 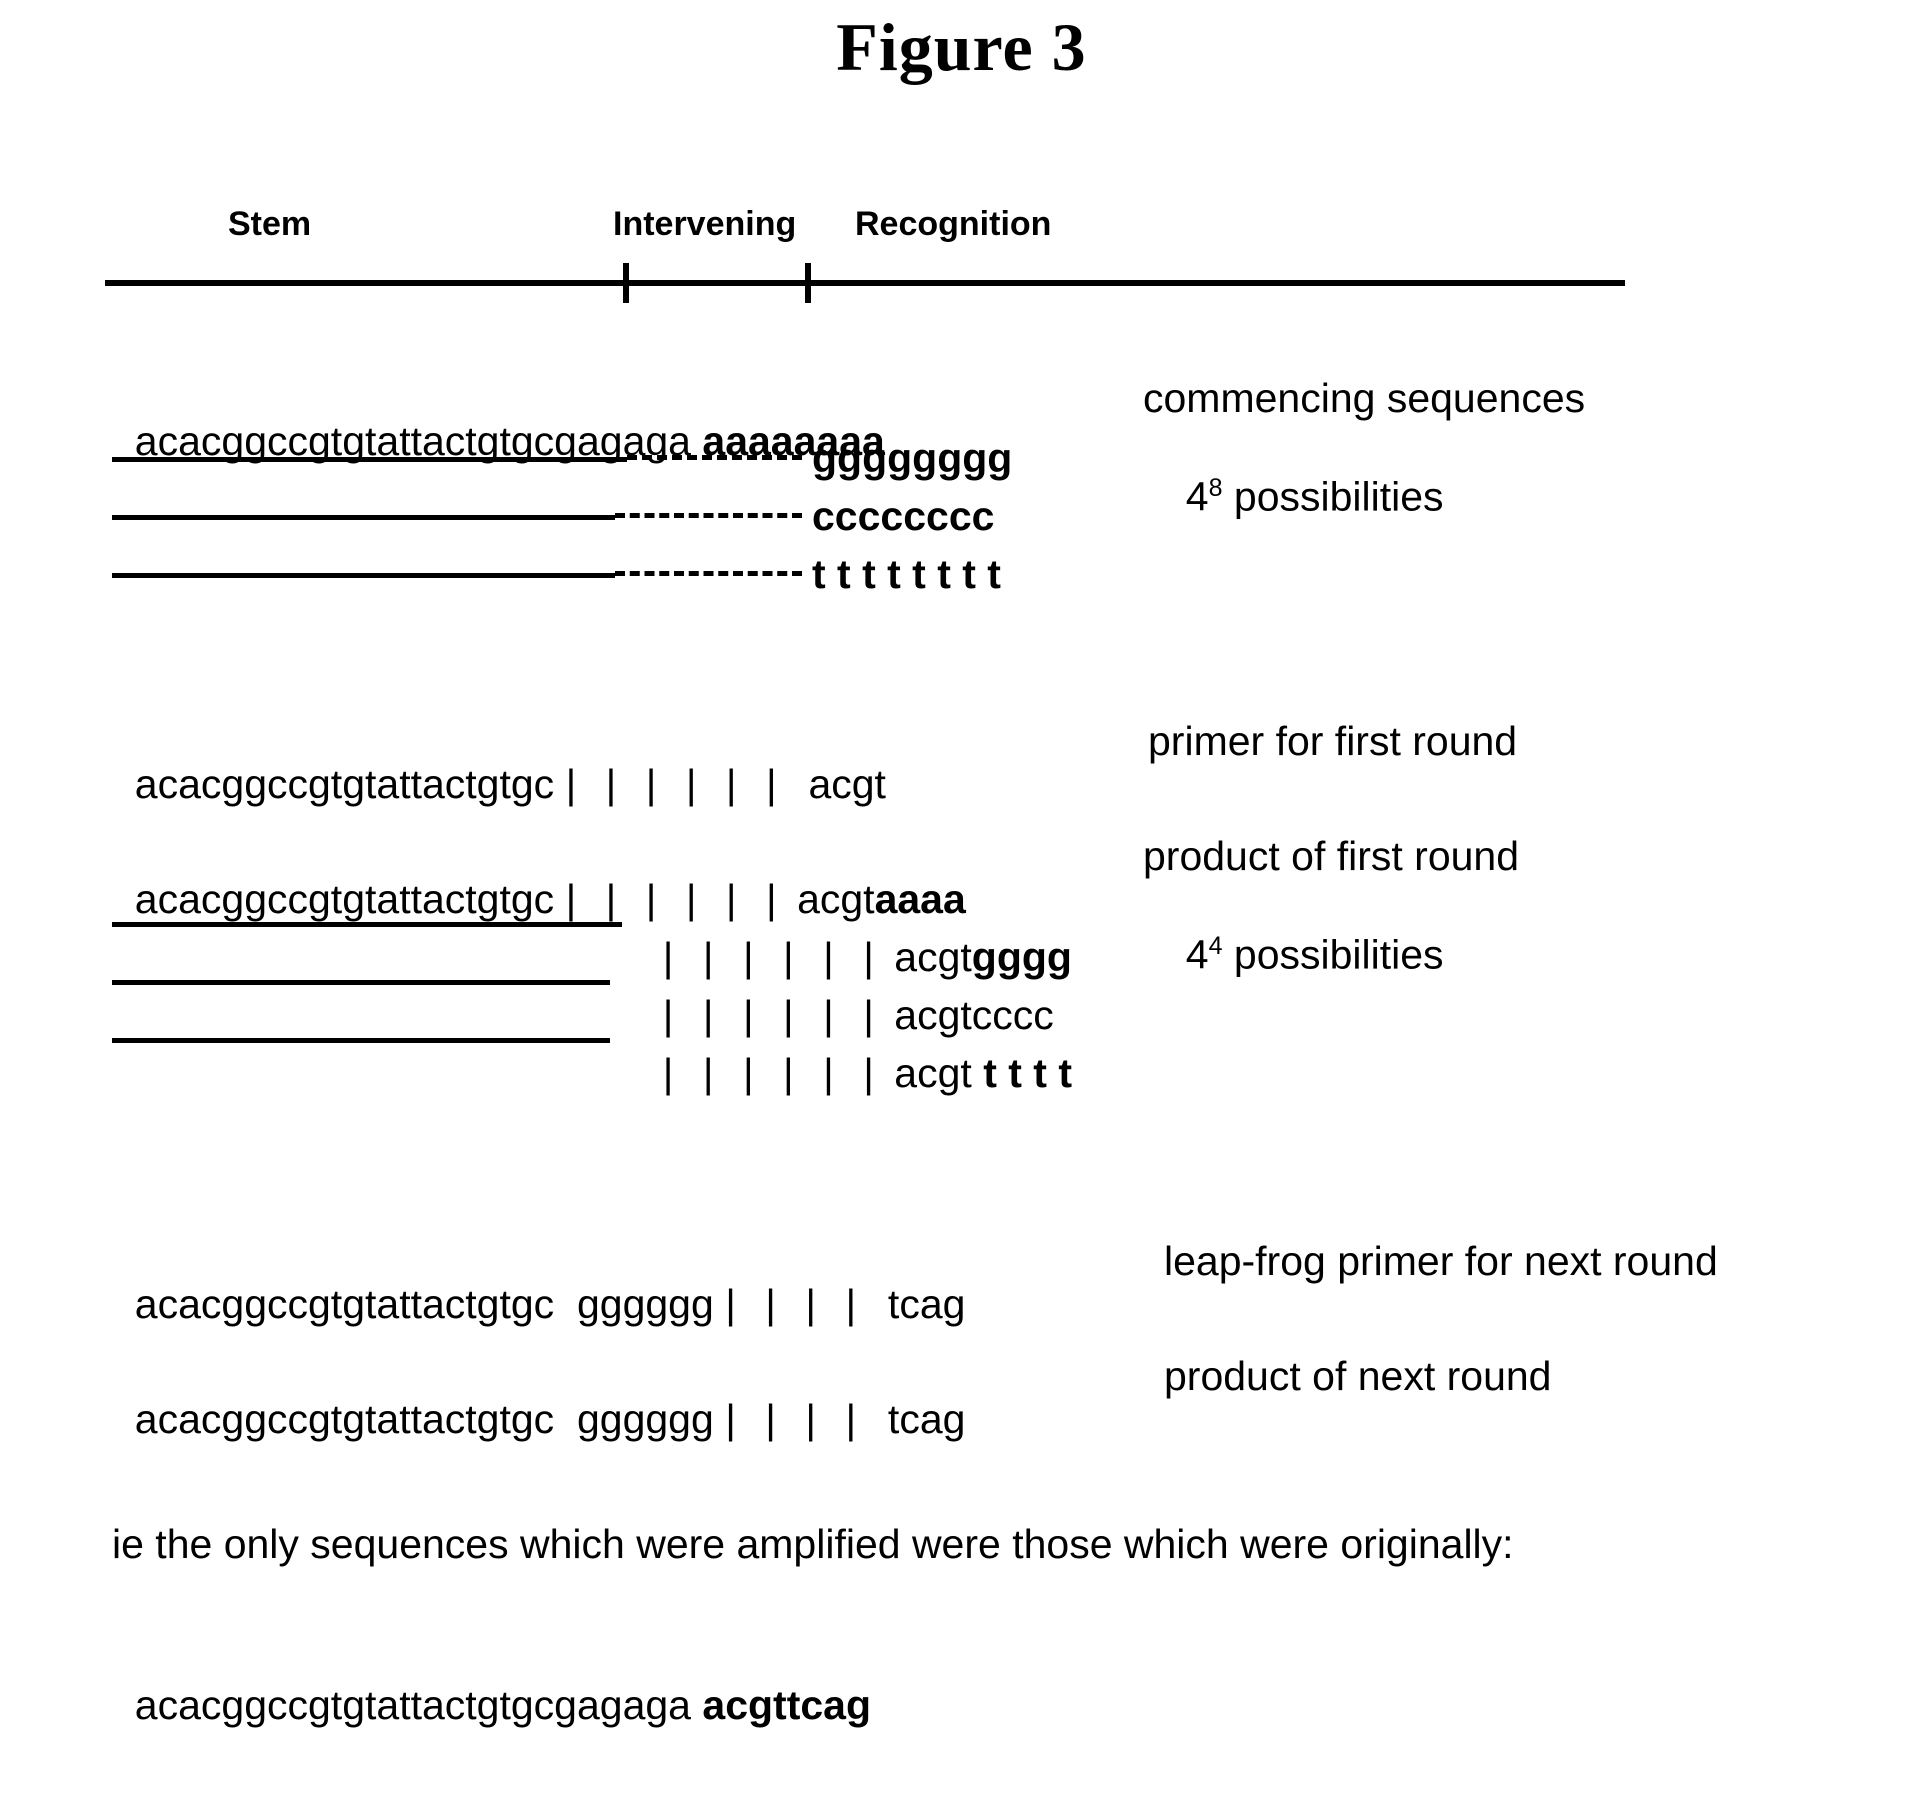 I want to click on product-first-round-row-4-recognition: t t t t, so click(x=1027, y=1073).